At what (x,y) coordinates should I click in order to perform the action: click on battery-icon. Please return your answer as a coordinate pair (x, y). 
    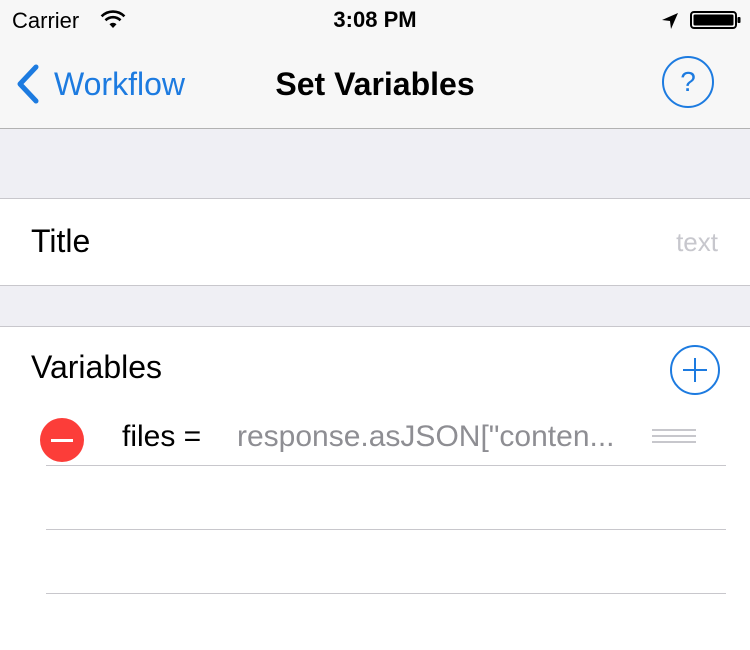
    Looking at the image, I should click on (715, 20).